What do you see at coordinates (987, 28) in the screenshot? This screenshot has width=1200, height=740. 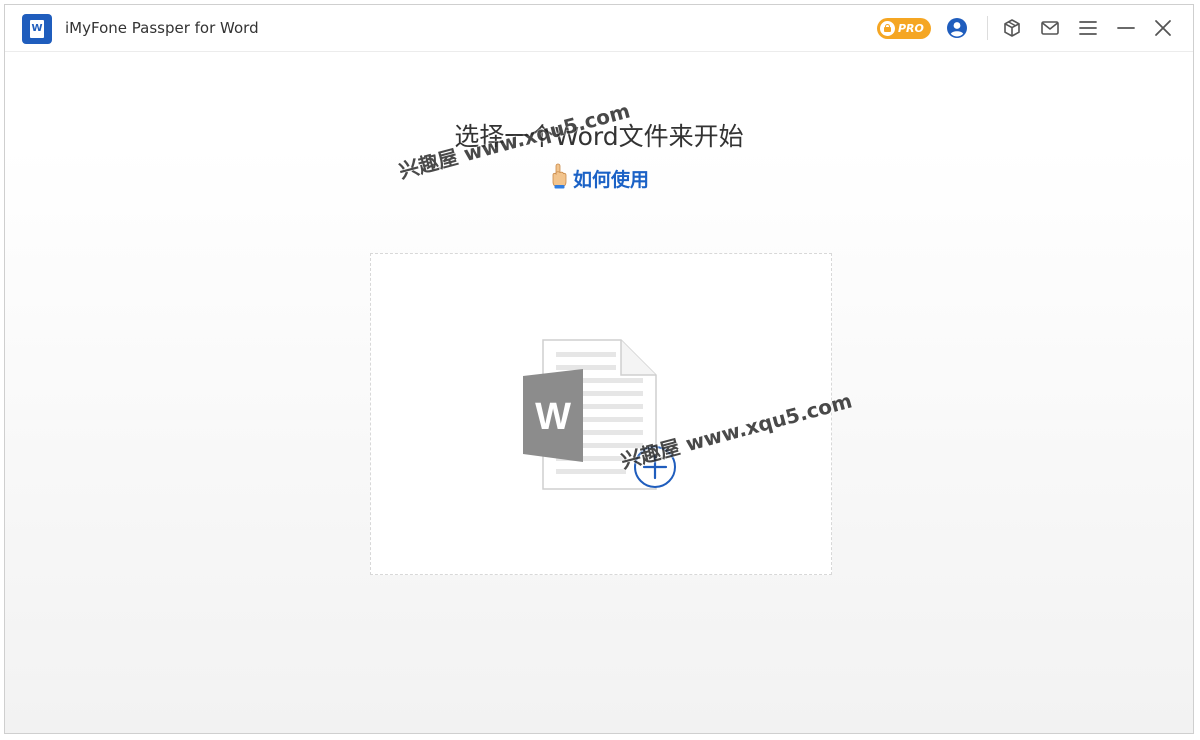 I see `toolbar-divider` at bounding box center [987, 28].